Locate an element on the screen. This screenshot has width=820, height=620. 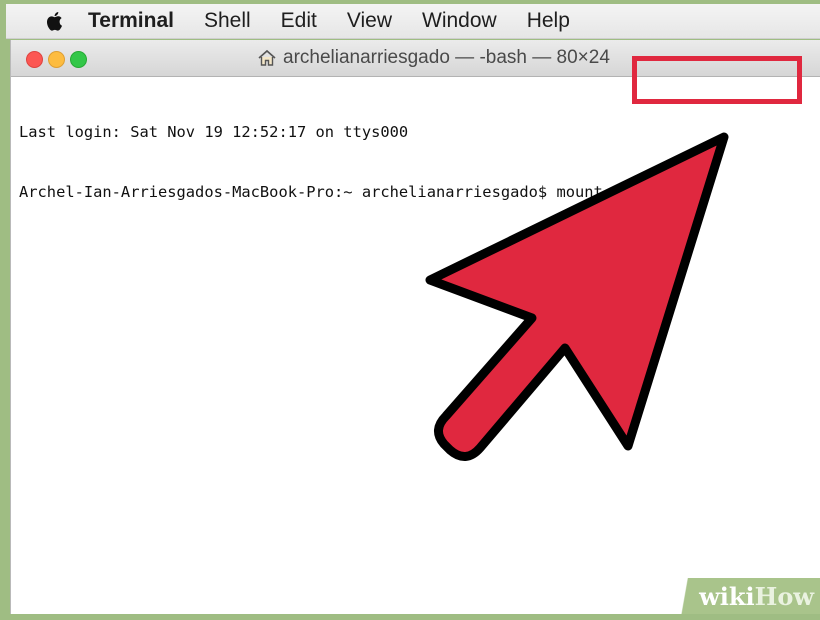
wikihow-watermark: wiki How is located at coordinates (742, 596).